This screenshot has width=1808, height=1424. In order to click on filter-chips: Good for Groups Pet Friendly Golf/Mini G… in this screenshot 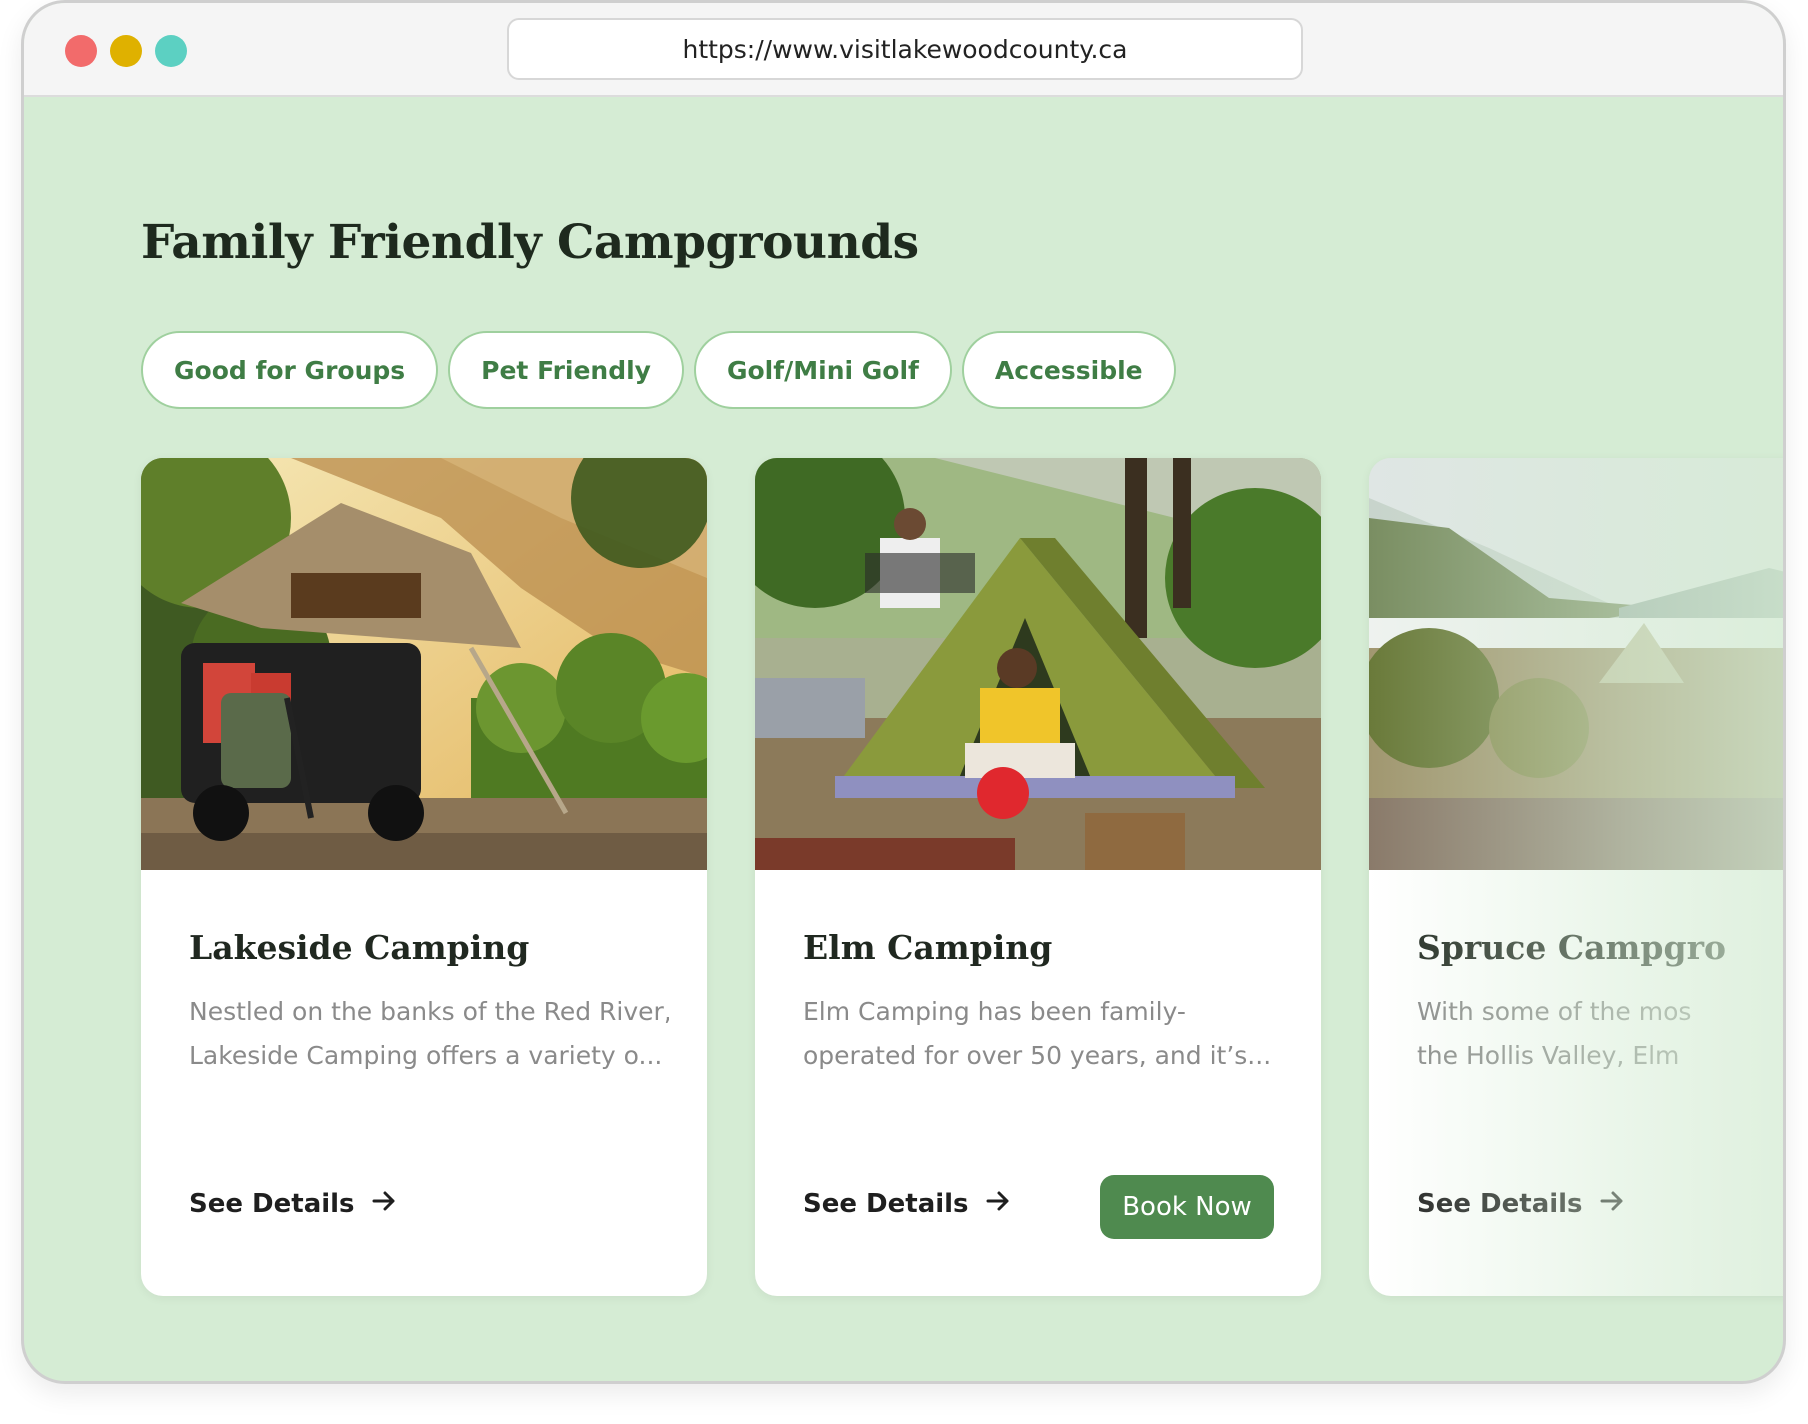, I will do `click(658, 370)`.